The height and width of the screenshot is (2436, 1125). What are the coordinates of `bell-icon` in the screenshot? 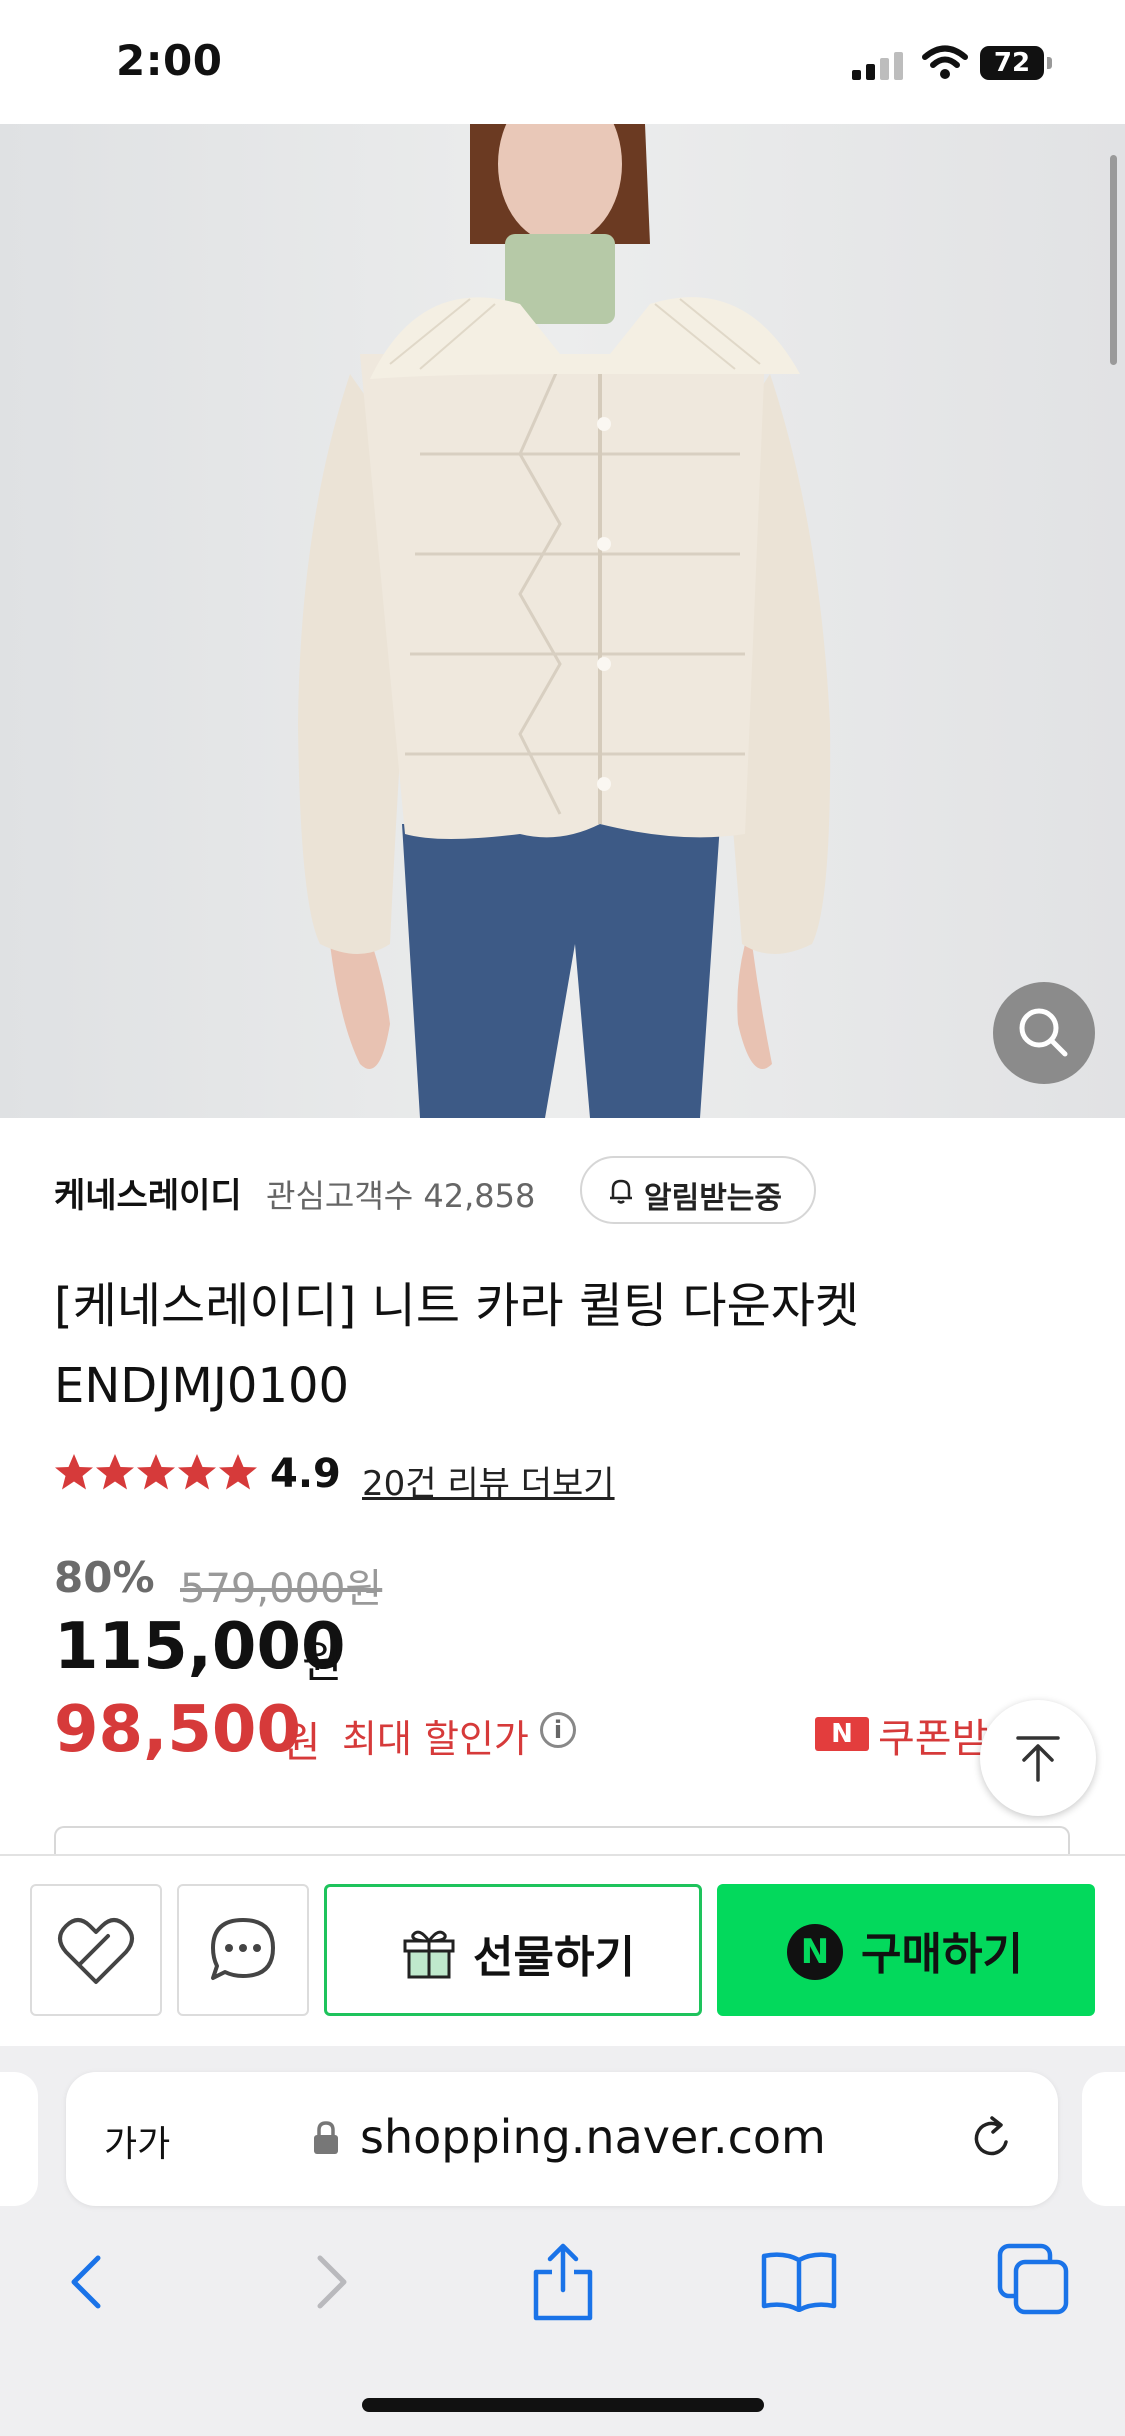 It's located at (621, 1191).